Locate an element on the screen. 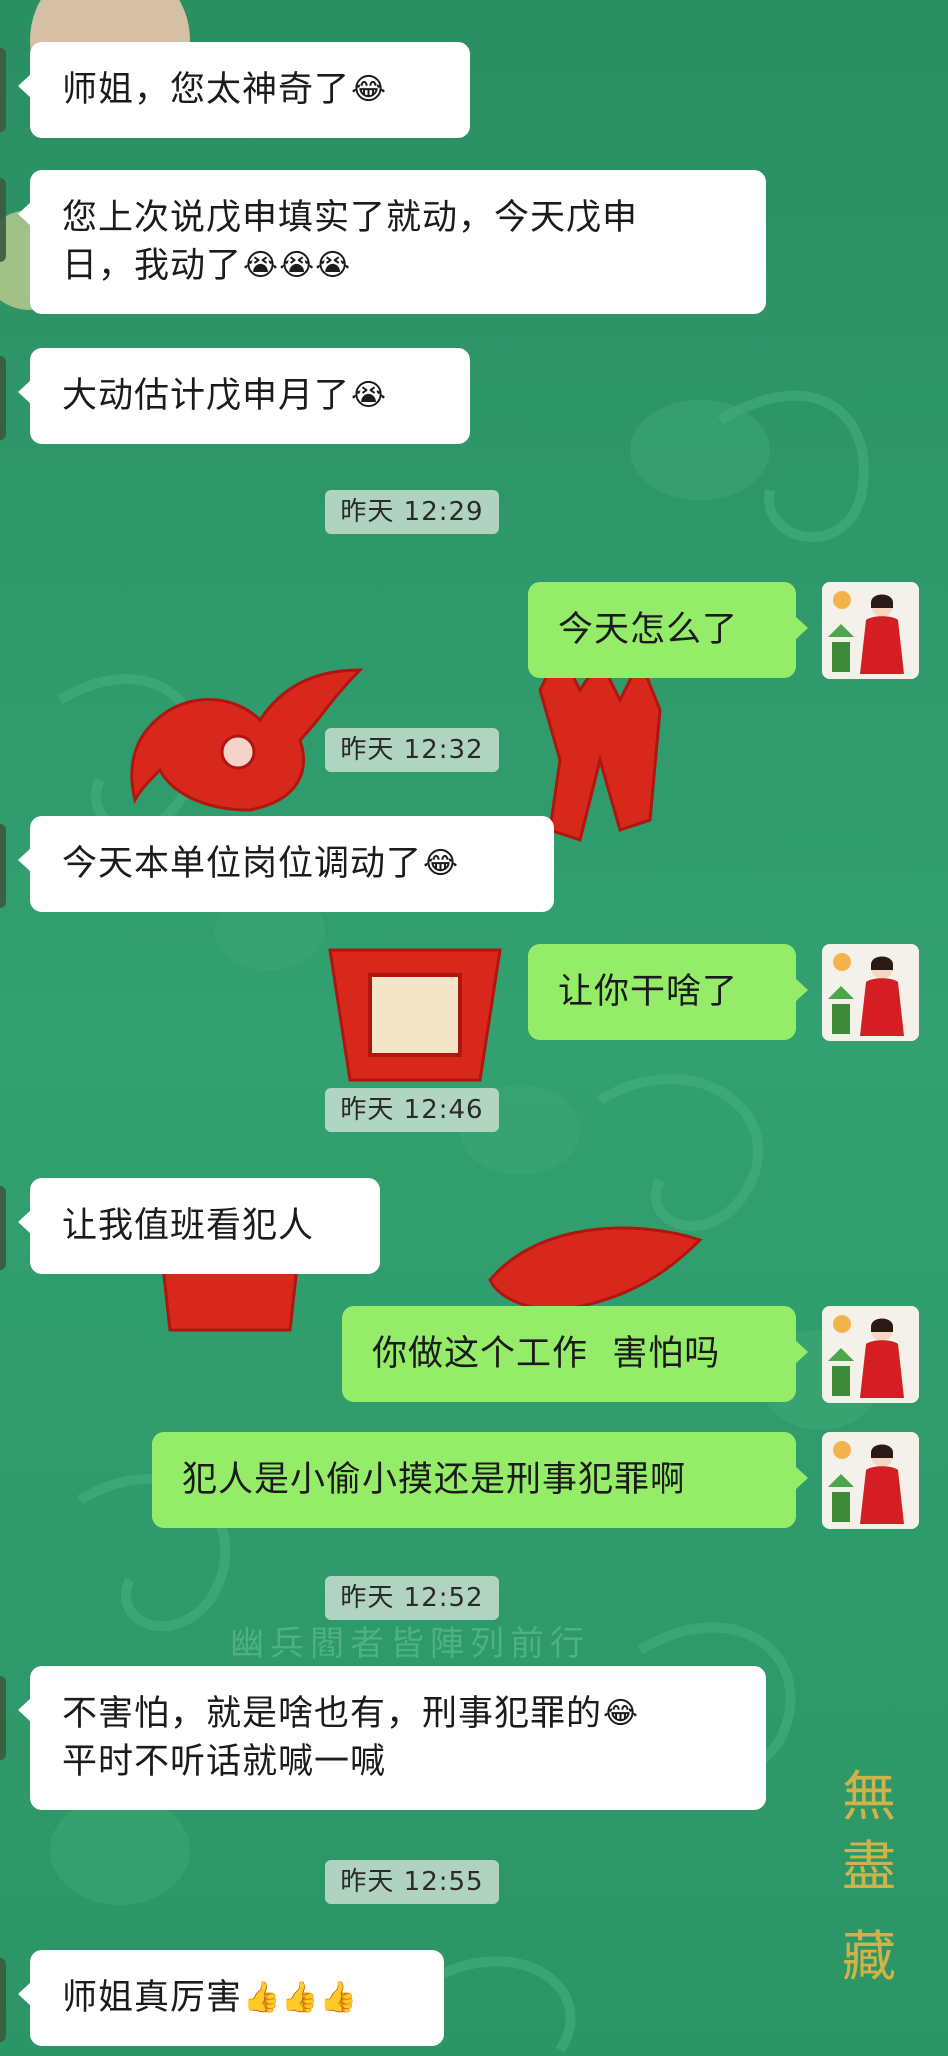 This screenshot has width=948, height=2056. message-text: 大动估计戊申月了 is located at coordinates (206, 396).